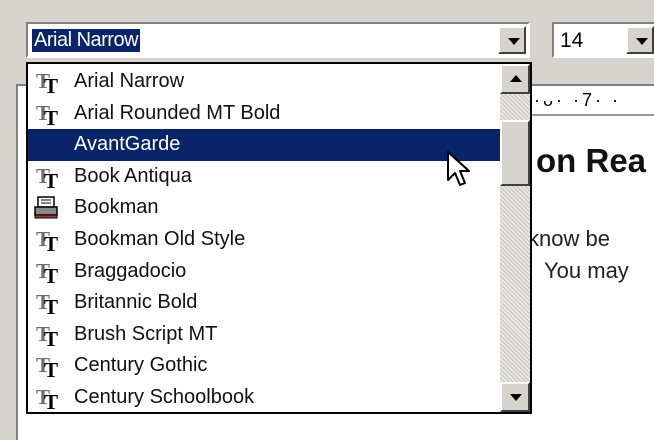  Describe the element at coordinates (160, 239) in the screenshot. I see `font-list-item-label: Bookman Old Style` at that location.